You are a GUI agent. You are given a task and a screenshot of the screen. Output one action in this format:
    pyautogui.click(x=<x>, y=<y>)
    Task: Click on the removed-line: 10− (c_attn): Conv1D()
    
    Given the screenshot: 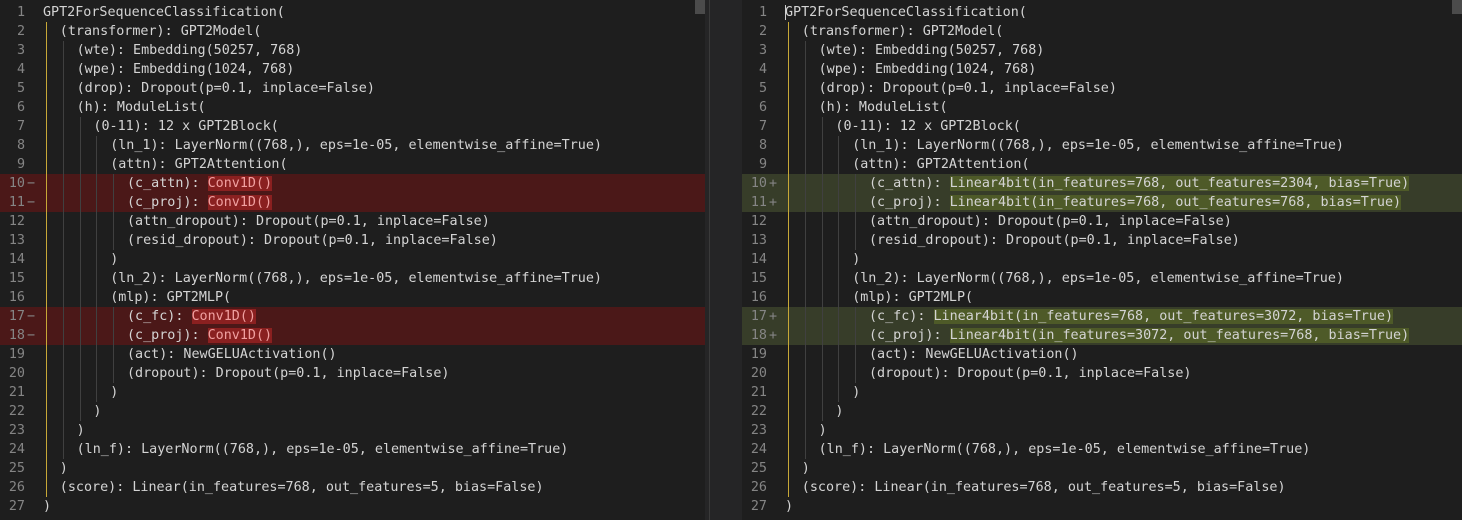 What is the action you would take?
    pyautogui.click(x=352, y=183)
    